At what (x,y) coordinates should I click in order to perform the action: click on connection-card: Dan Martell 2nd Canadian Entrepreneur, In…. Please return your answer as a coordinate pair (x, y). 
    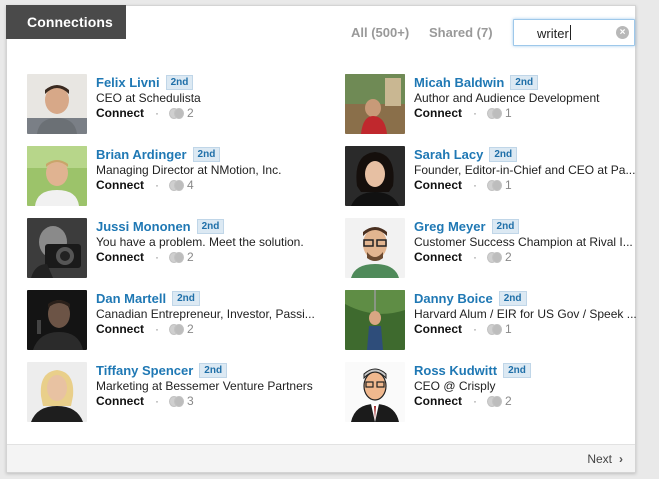
    Looking at the image, I should click on (177, 321).